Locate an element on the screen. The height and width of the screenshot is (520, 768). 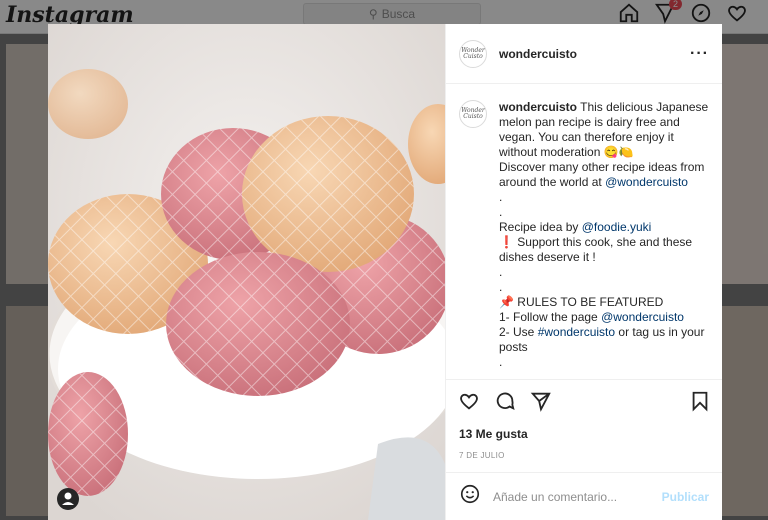
publish-button: Publicar is located at coordinates (685, 497).